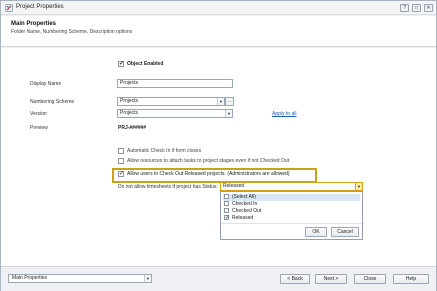  I want to click on checked-in-check-icon, so click(226, 204).